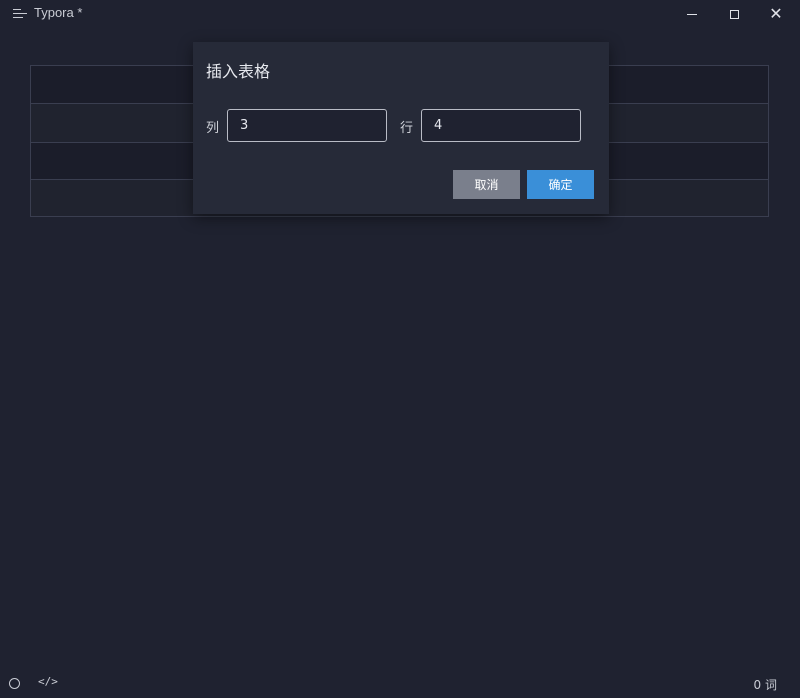 This screenshot has height=698, width=800. Describe the element at coordinates (400, 14) in the screenshot. I see `title-bar: Typora * ✕` at that location.